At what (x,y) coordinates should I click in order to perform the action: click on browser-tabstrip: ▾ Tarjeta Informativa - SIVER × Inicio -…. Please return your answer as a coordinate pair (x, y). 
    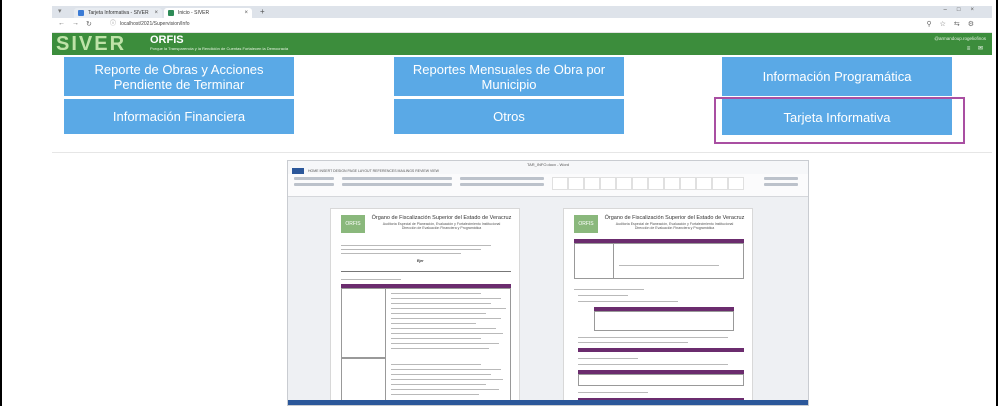
    Looking at the image, I should click on (522, 12).